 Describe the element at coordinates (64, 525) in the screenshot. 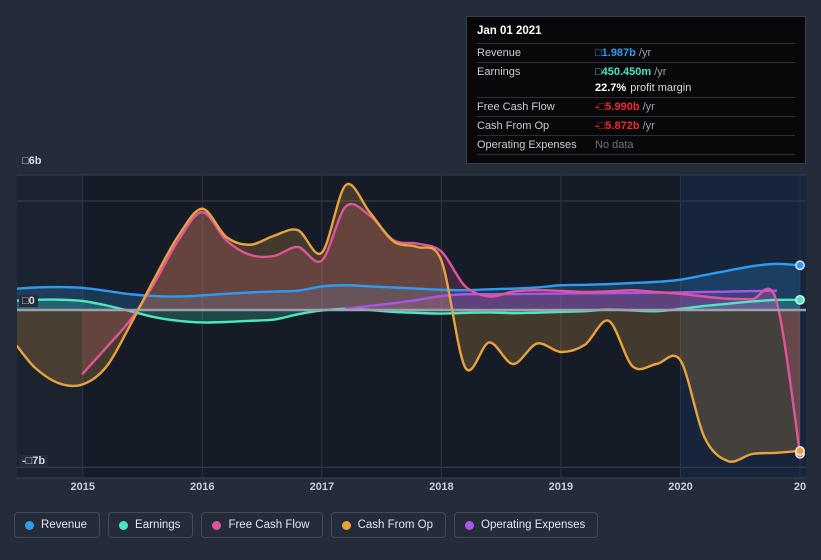

I see `legend-item-label: Revenue` at that location.